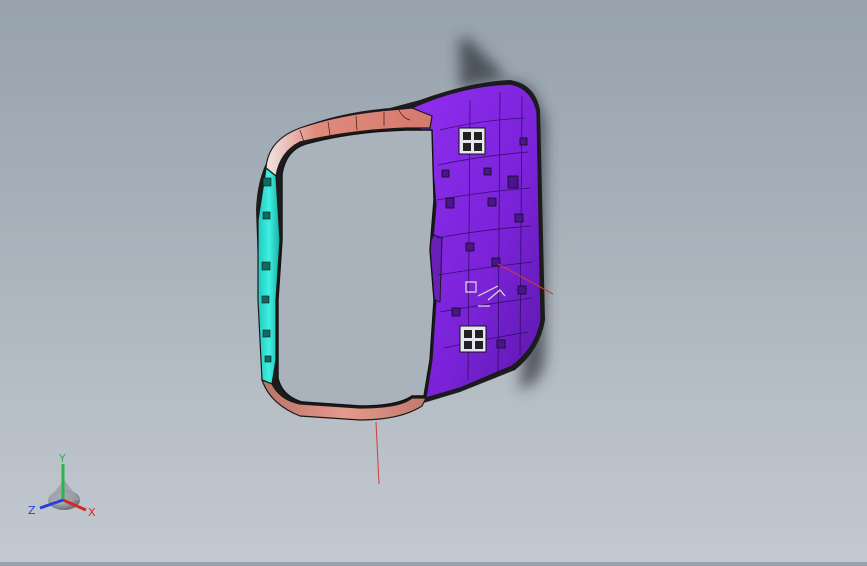  I want to click on z-axis-label: Z, so click(32, 510).